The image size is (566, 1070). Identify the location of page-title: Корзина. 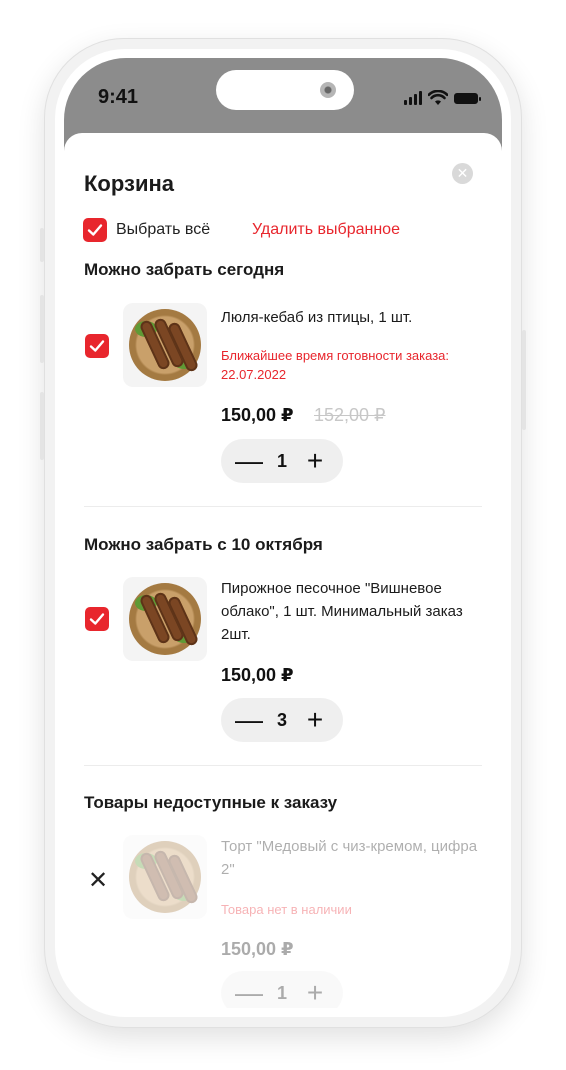
(129, 183).